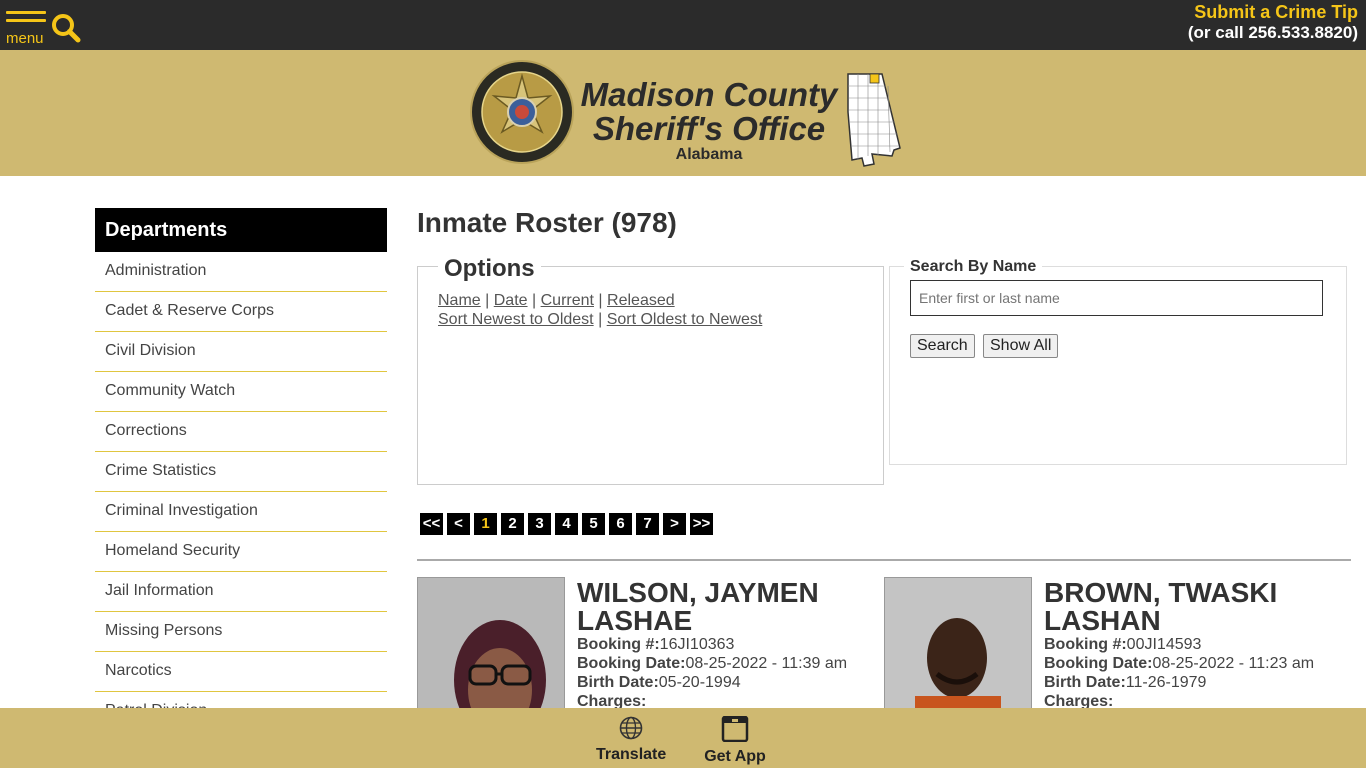 The image size is (1366, 768). I want to click on page-button-5: 5, so click(593, 524).